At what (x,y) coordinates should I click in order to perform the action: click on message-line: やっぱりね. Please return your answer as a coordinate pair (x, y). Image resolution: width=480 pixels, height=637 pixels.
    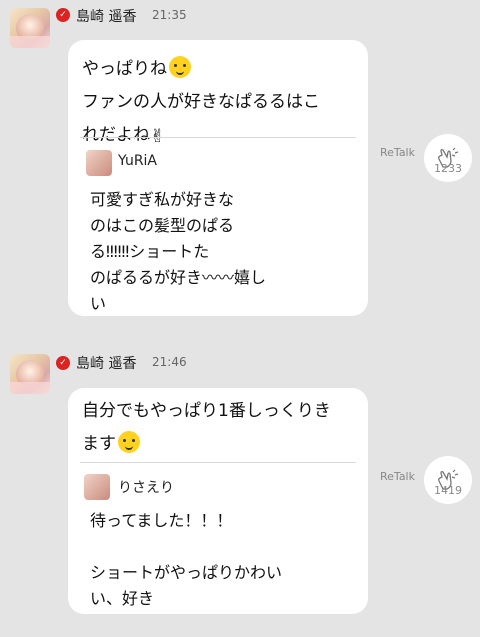
    Looking at the image, I should click on (124, 69).